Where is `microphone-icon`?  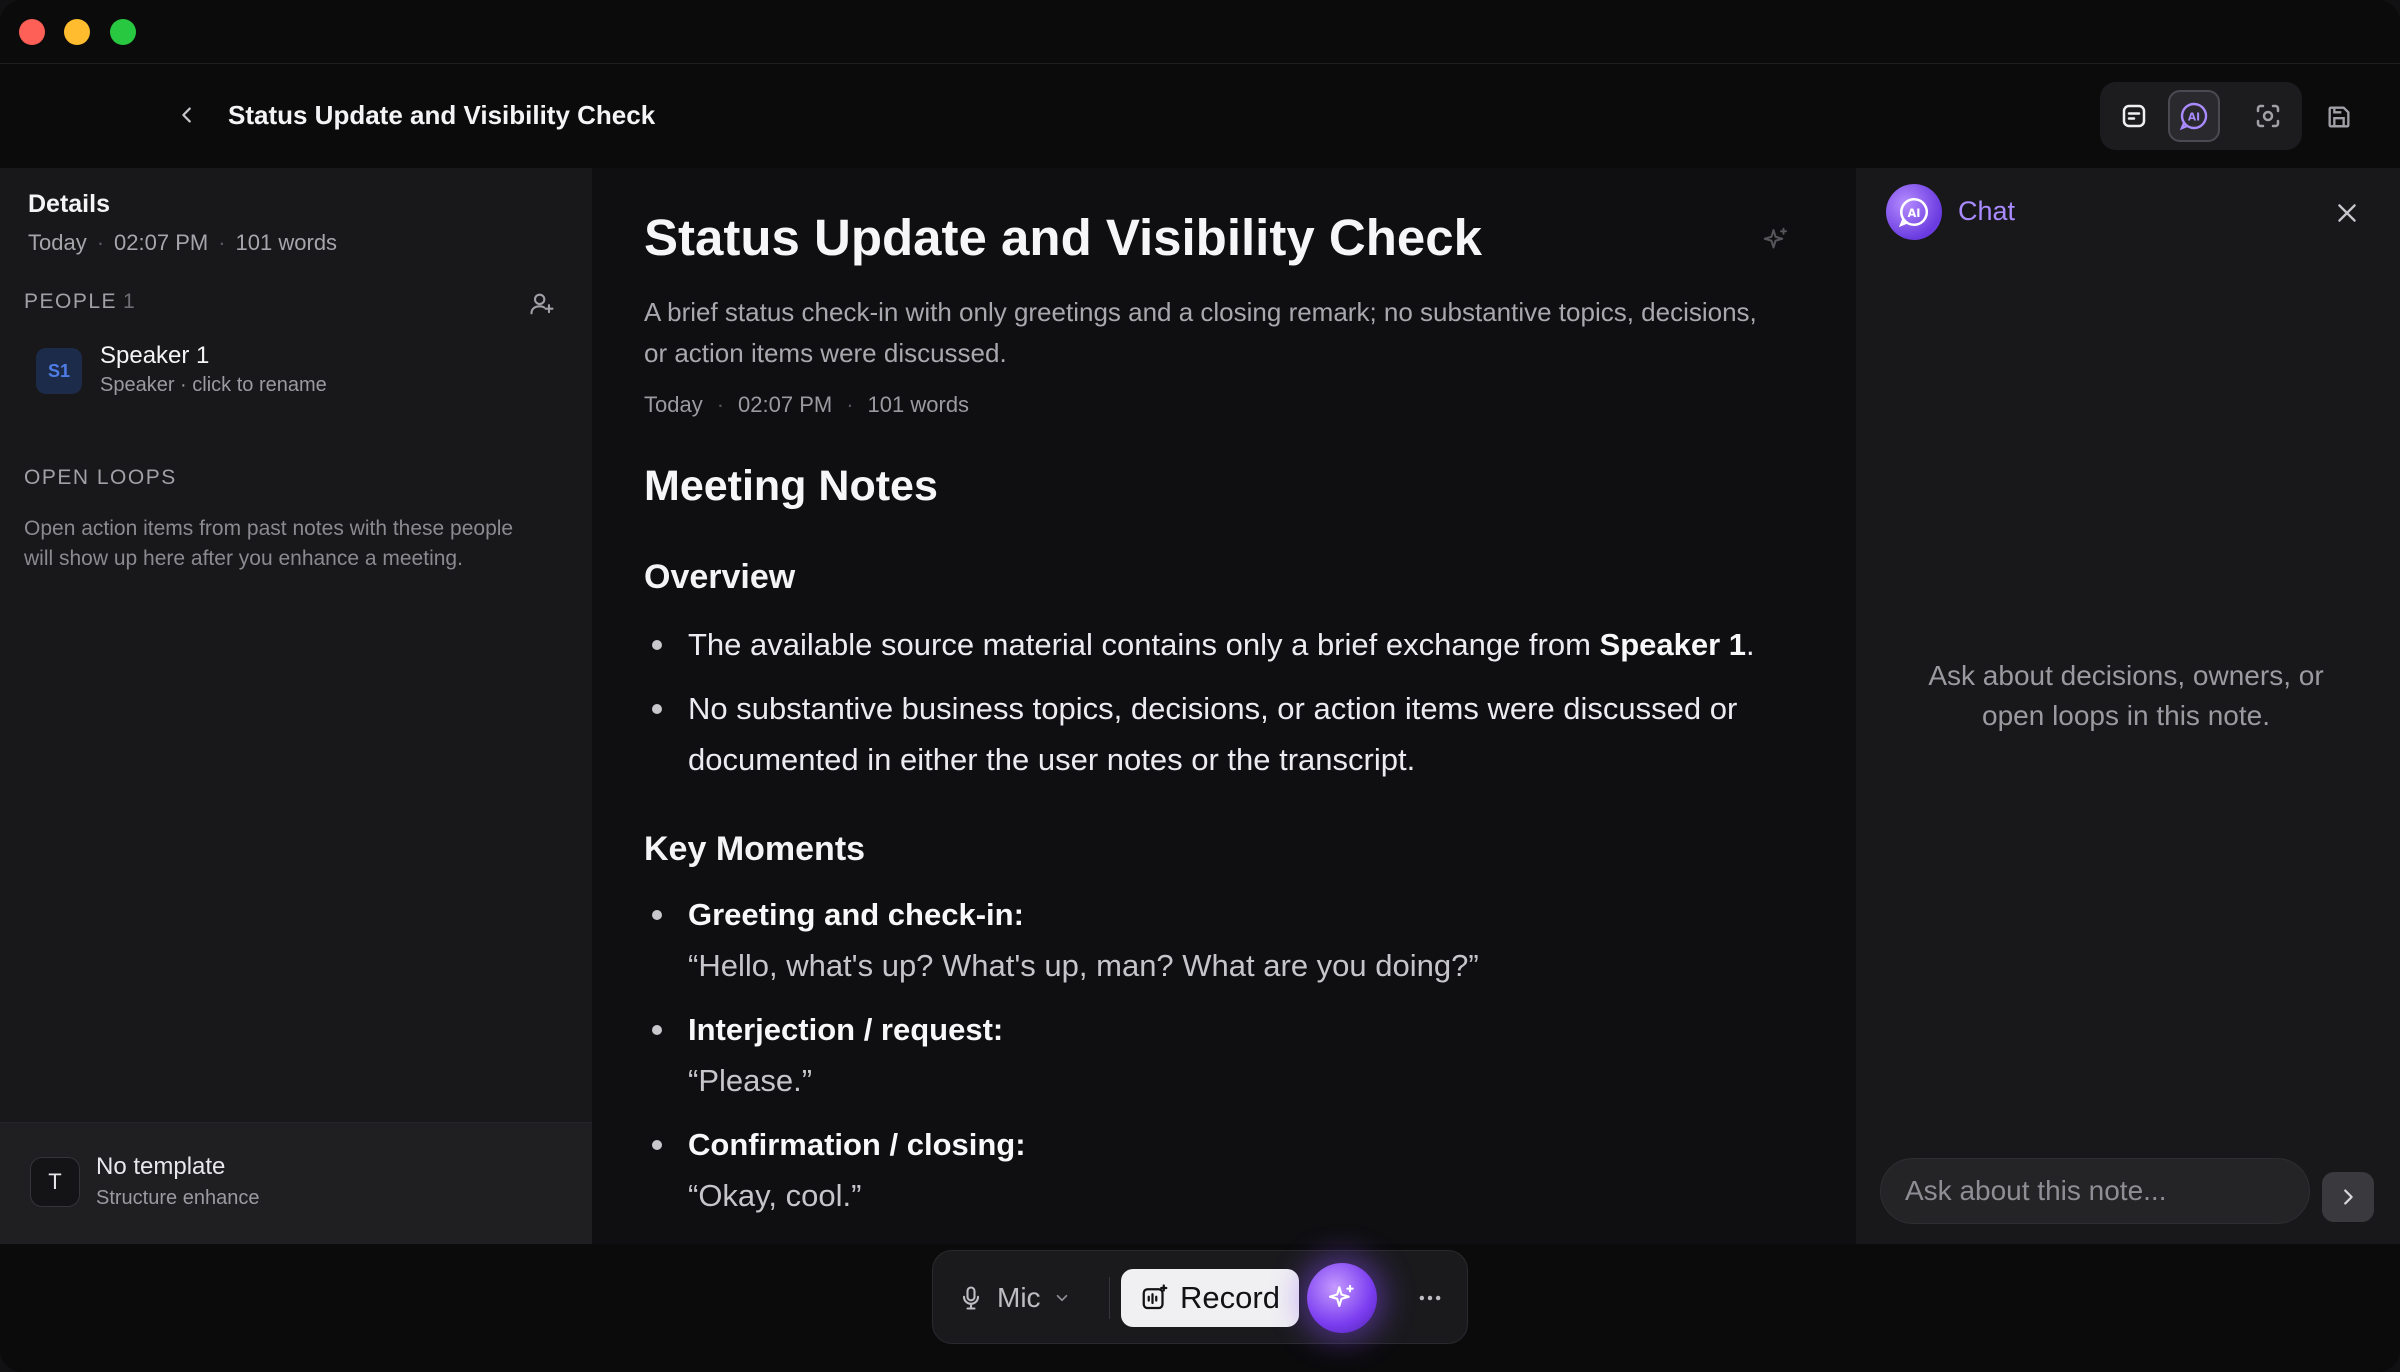 microphone-icon is located at coordinates (971, 1298).